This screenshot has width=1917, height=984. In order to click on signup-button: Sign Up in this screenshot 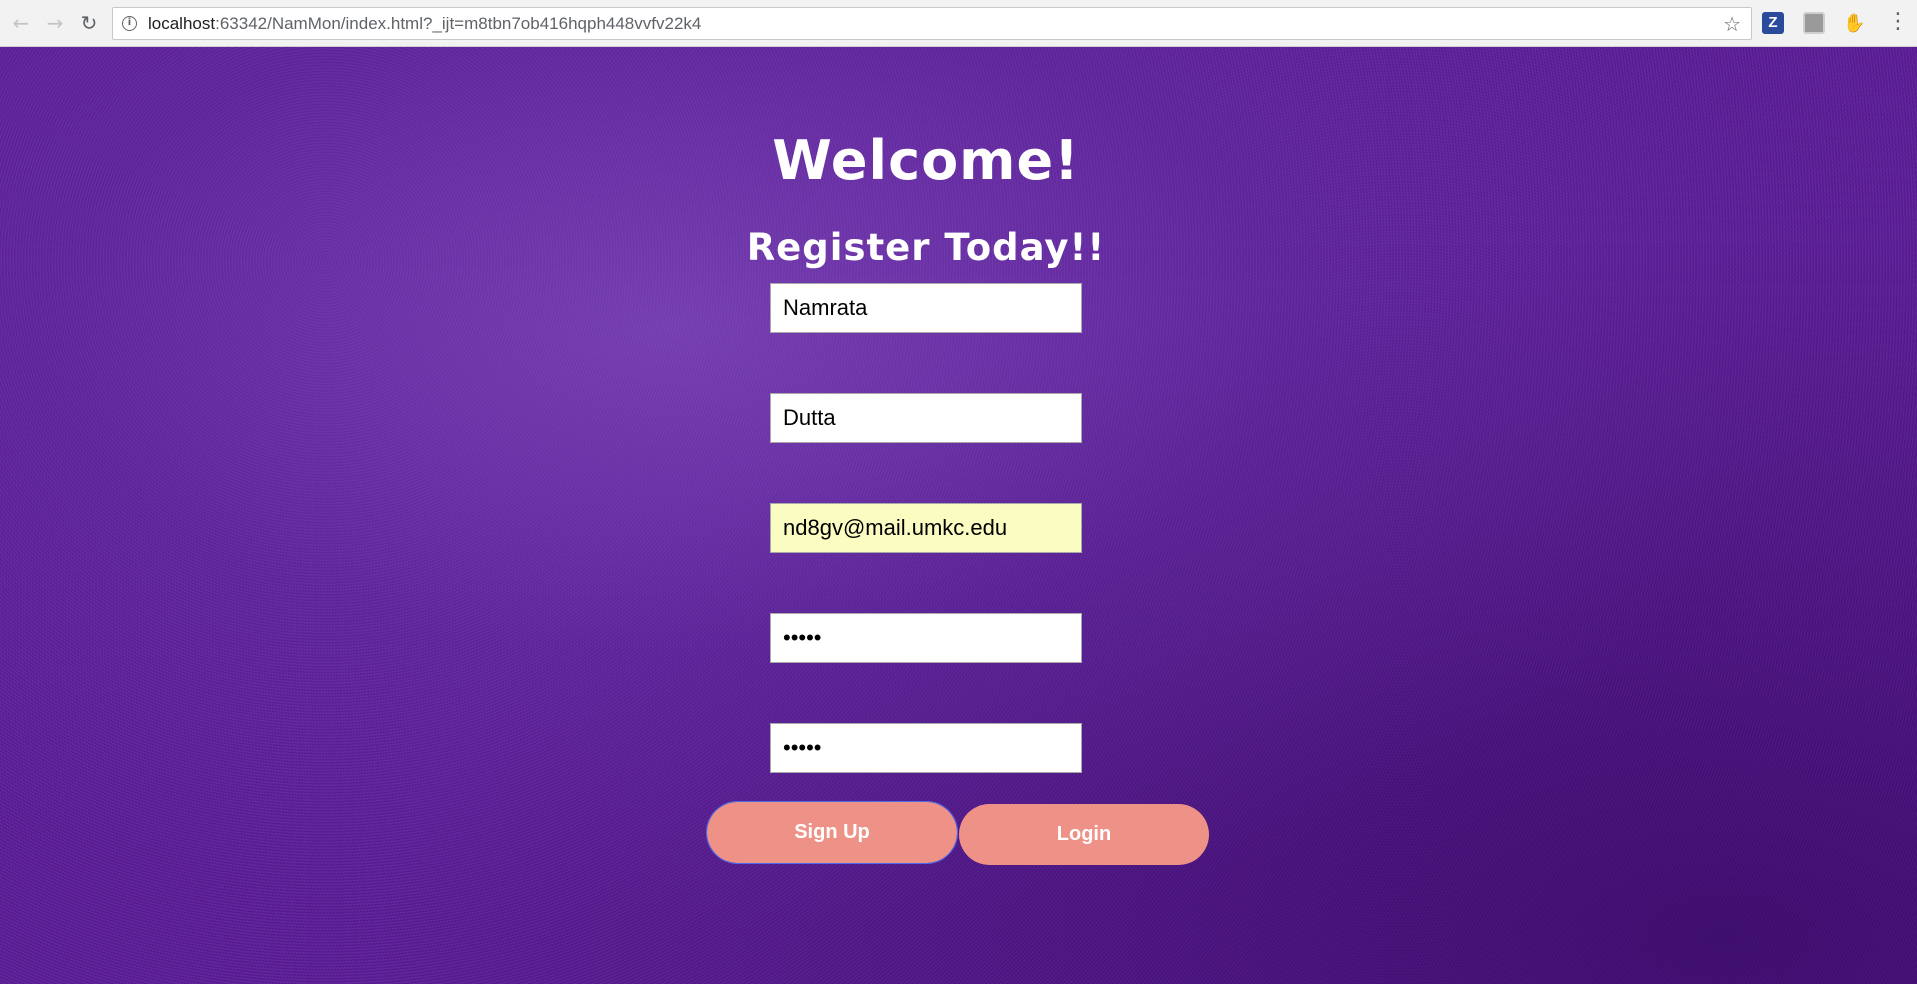, I will do `click(832, 832)`.